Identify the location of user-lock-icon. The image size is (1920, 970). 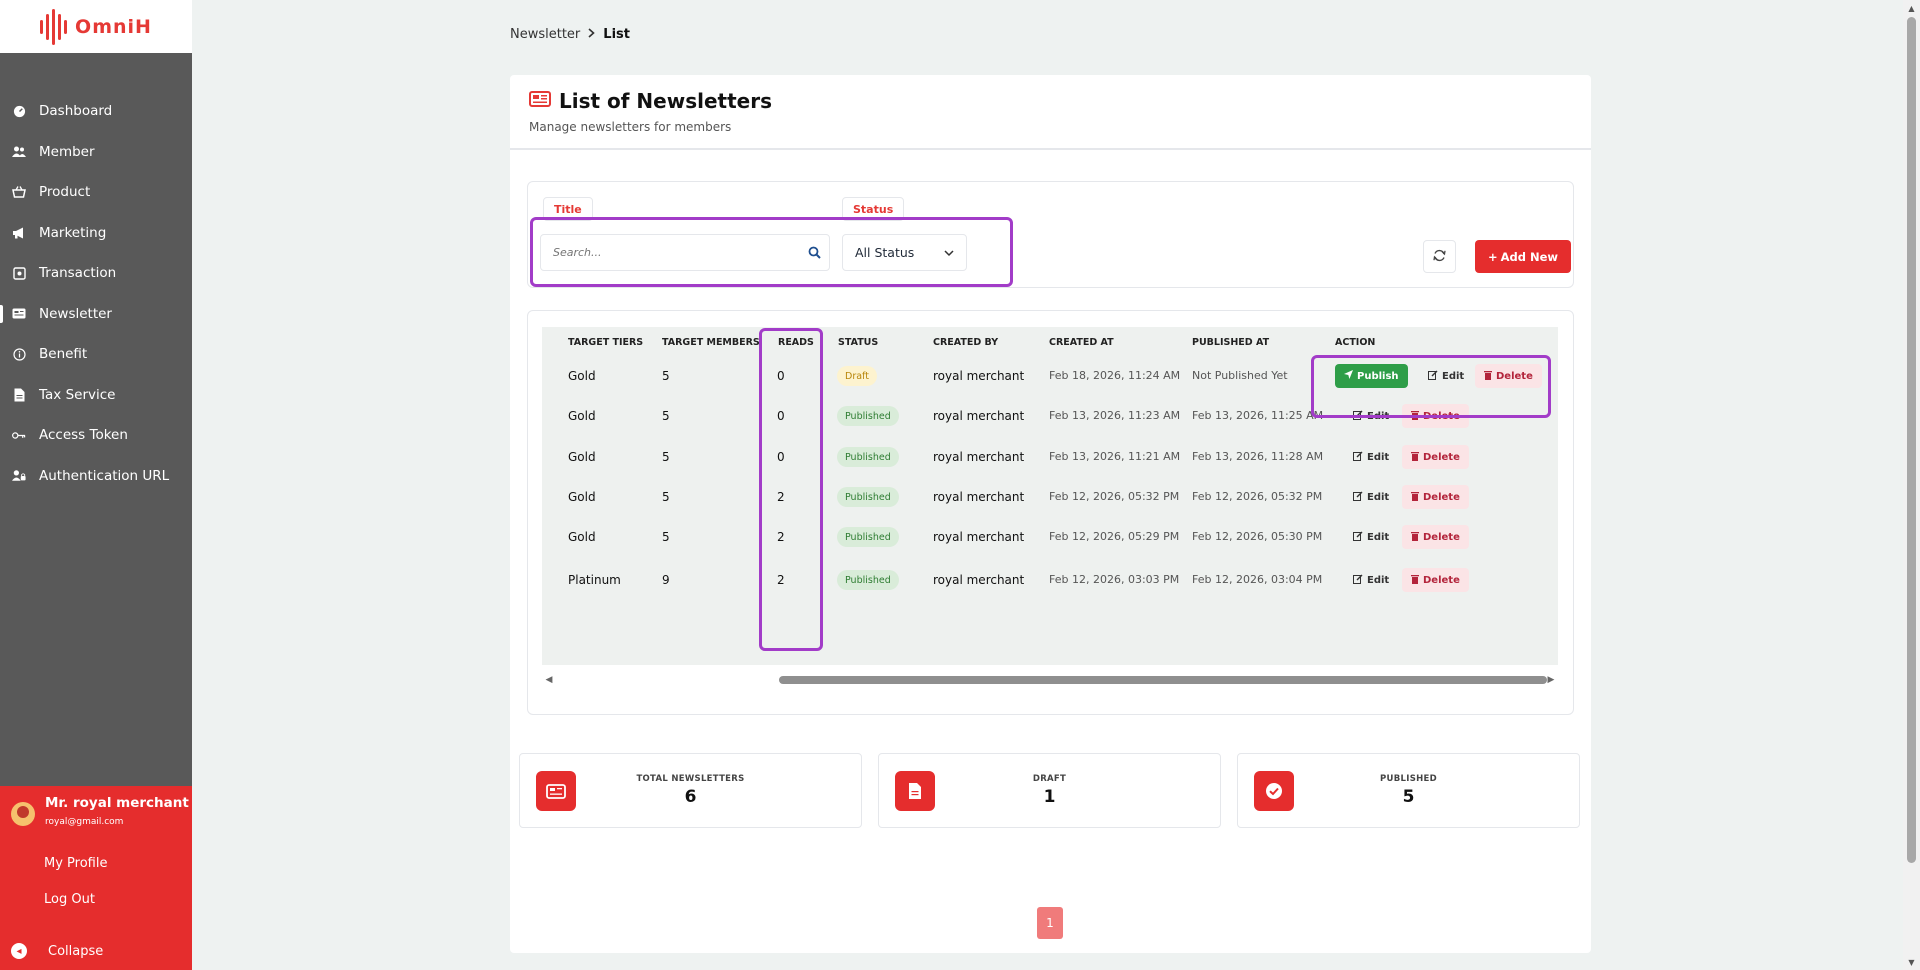
(19, 476).